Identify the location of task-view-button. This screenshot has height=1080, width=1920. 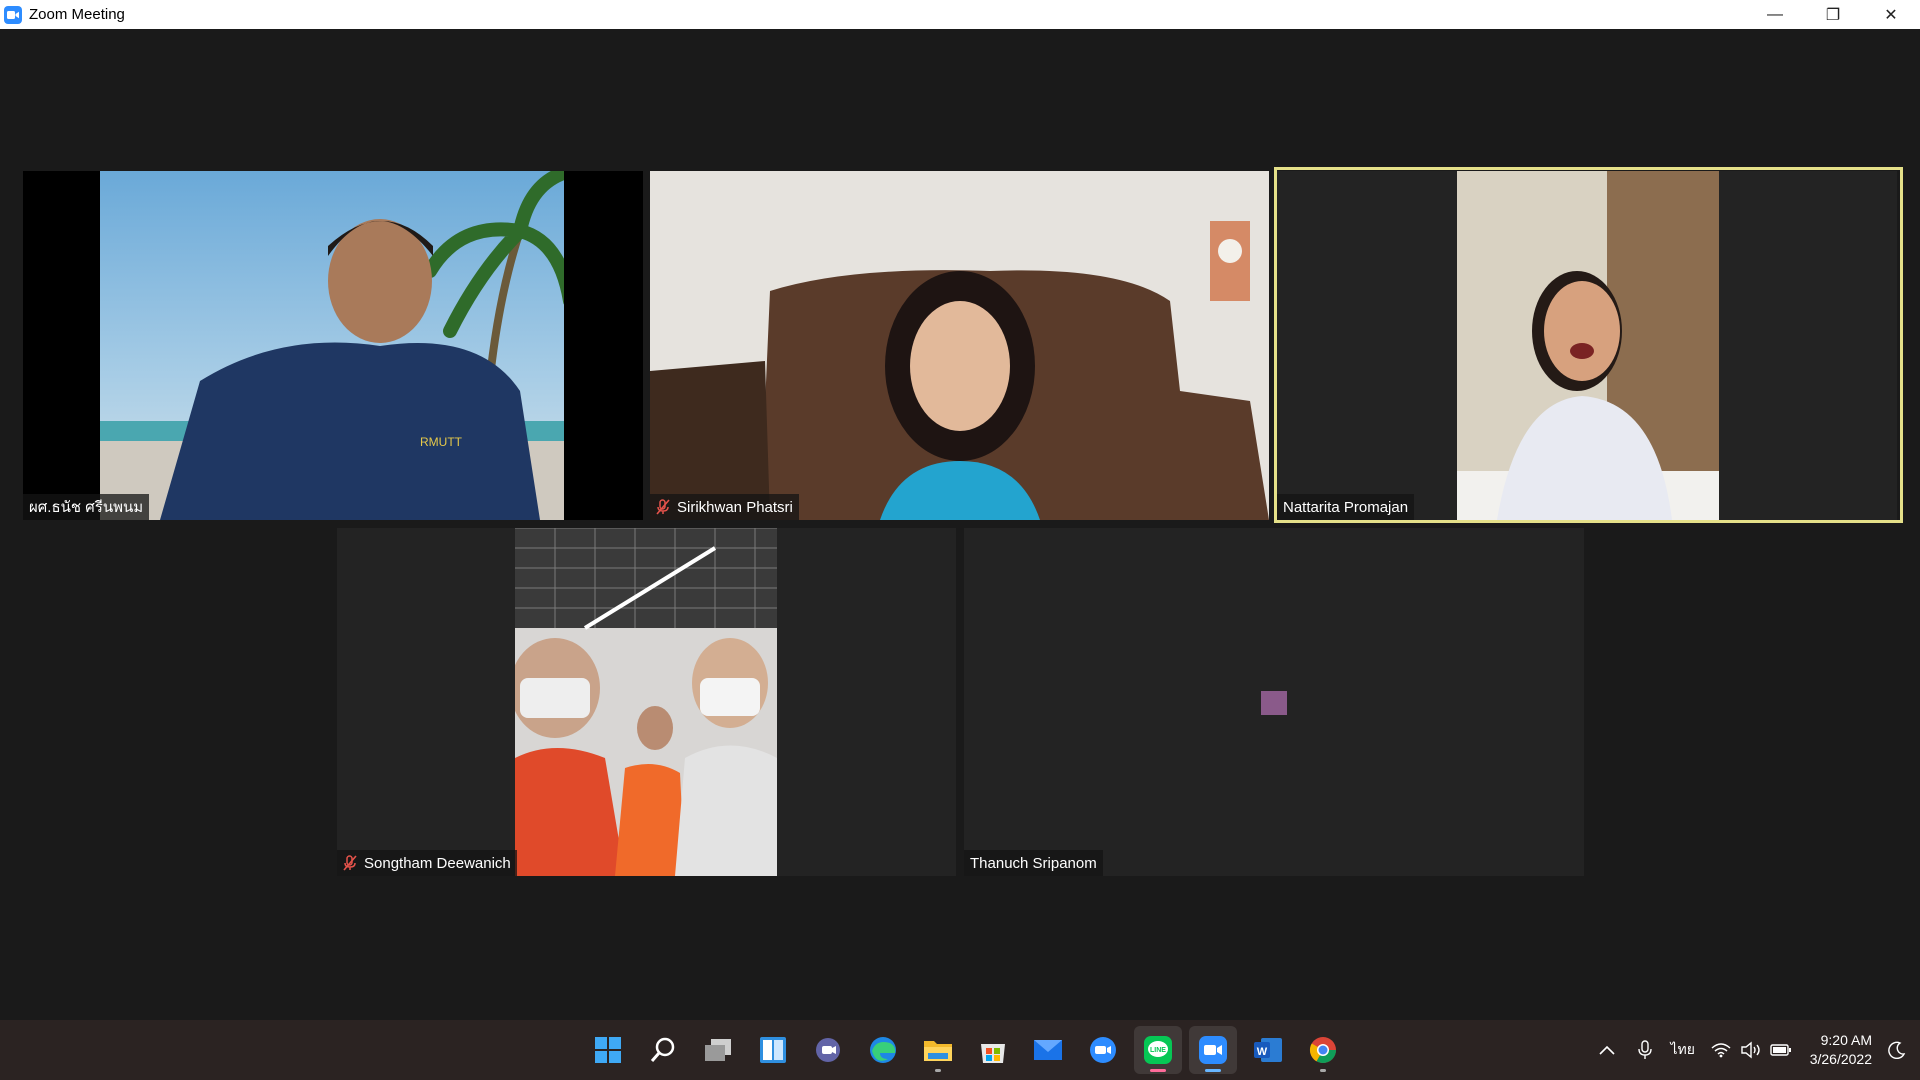
(718, 1050).